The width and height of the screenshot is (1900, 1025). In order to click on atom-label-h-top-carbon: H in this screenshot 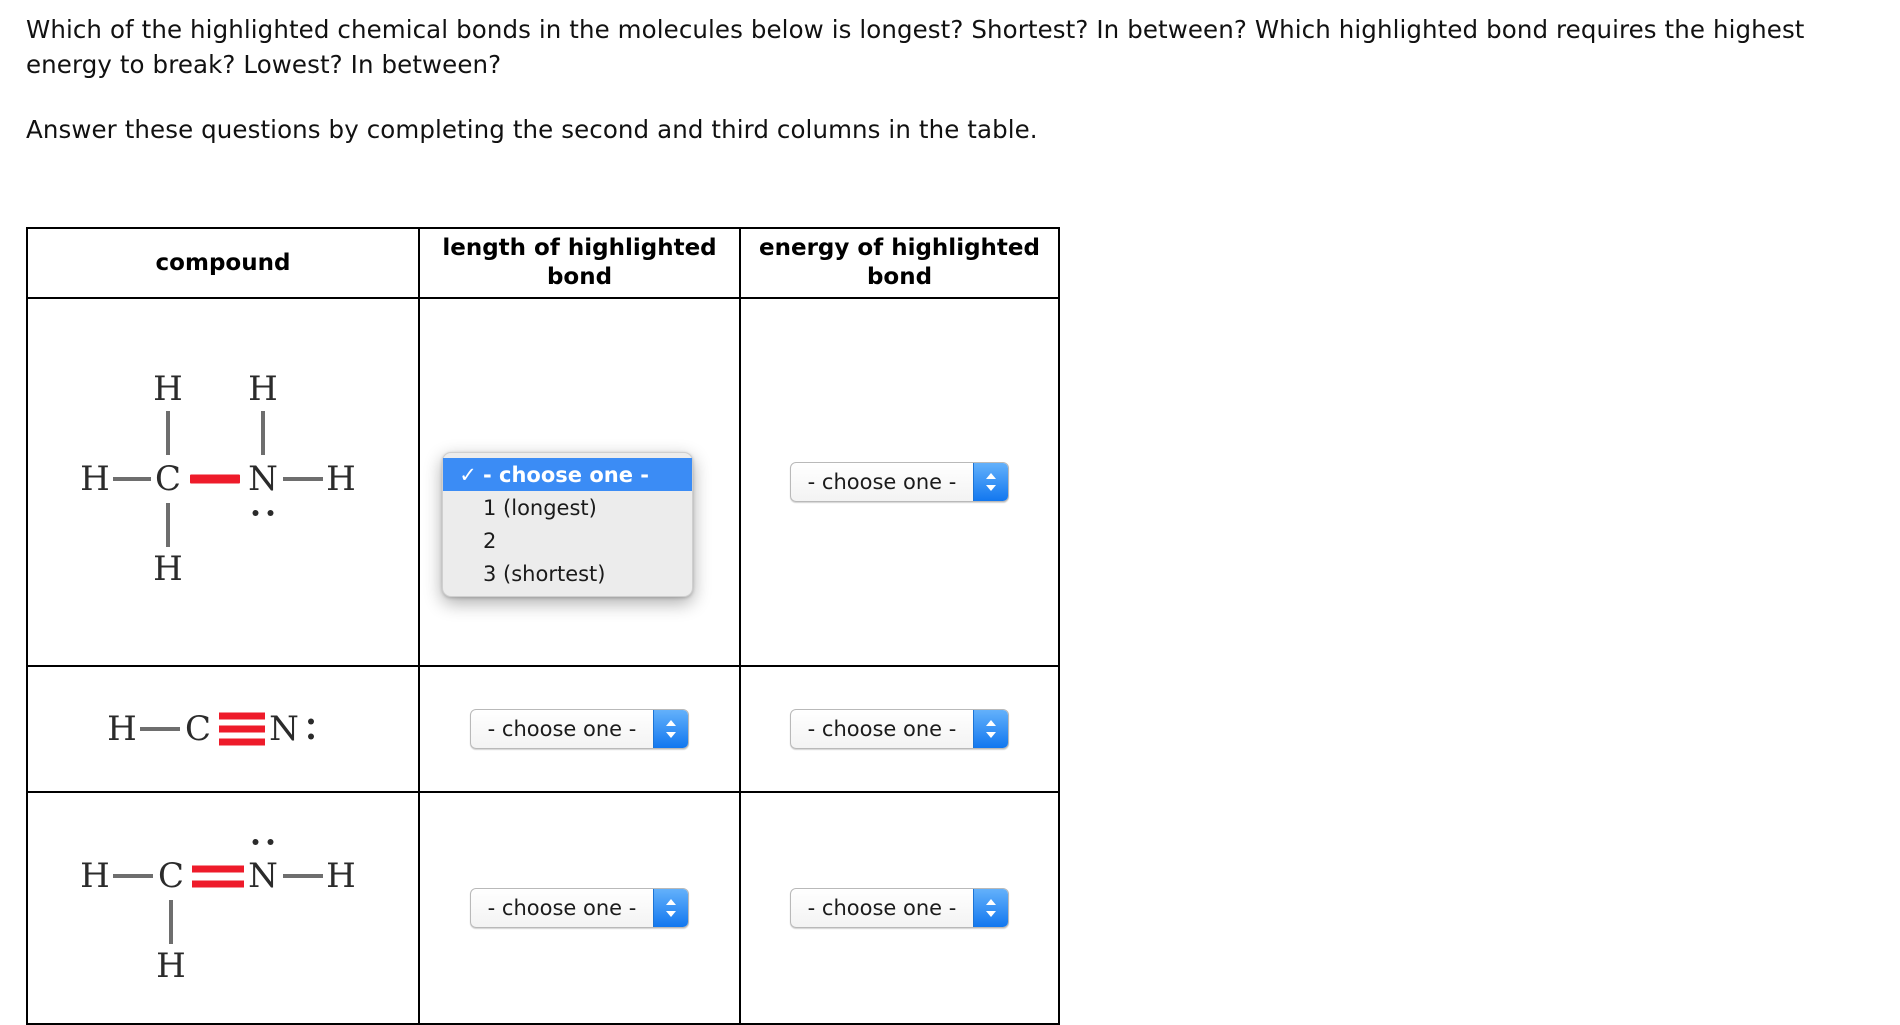, I will do `click(168, 389)`.